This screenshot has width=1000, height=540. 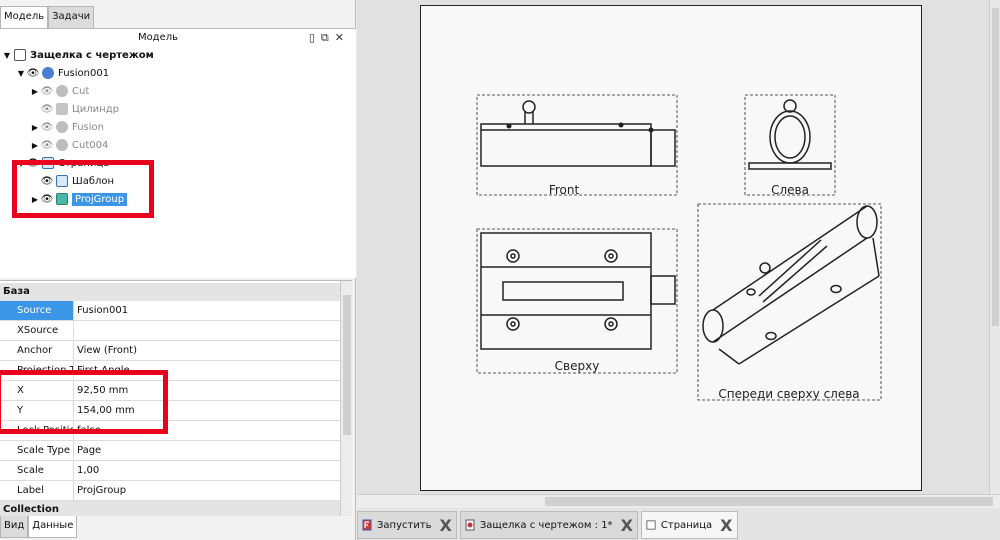 I want to click on property-row: Source Fusion001, so click(x=170, y=311).